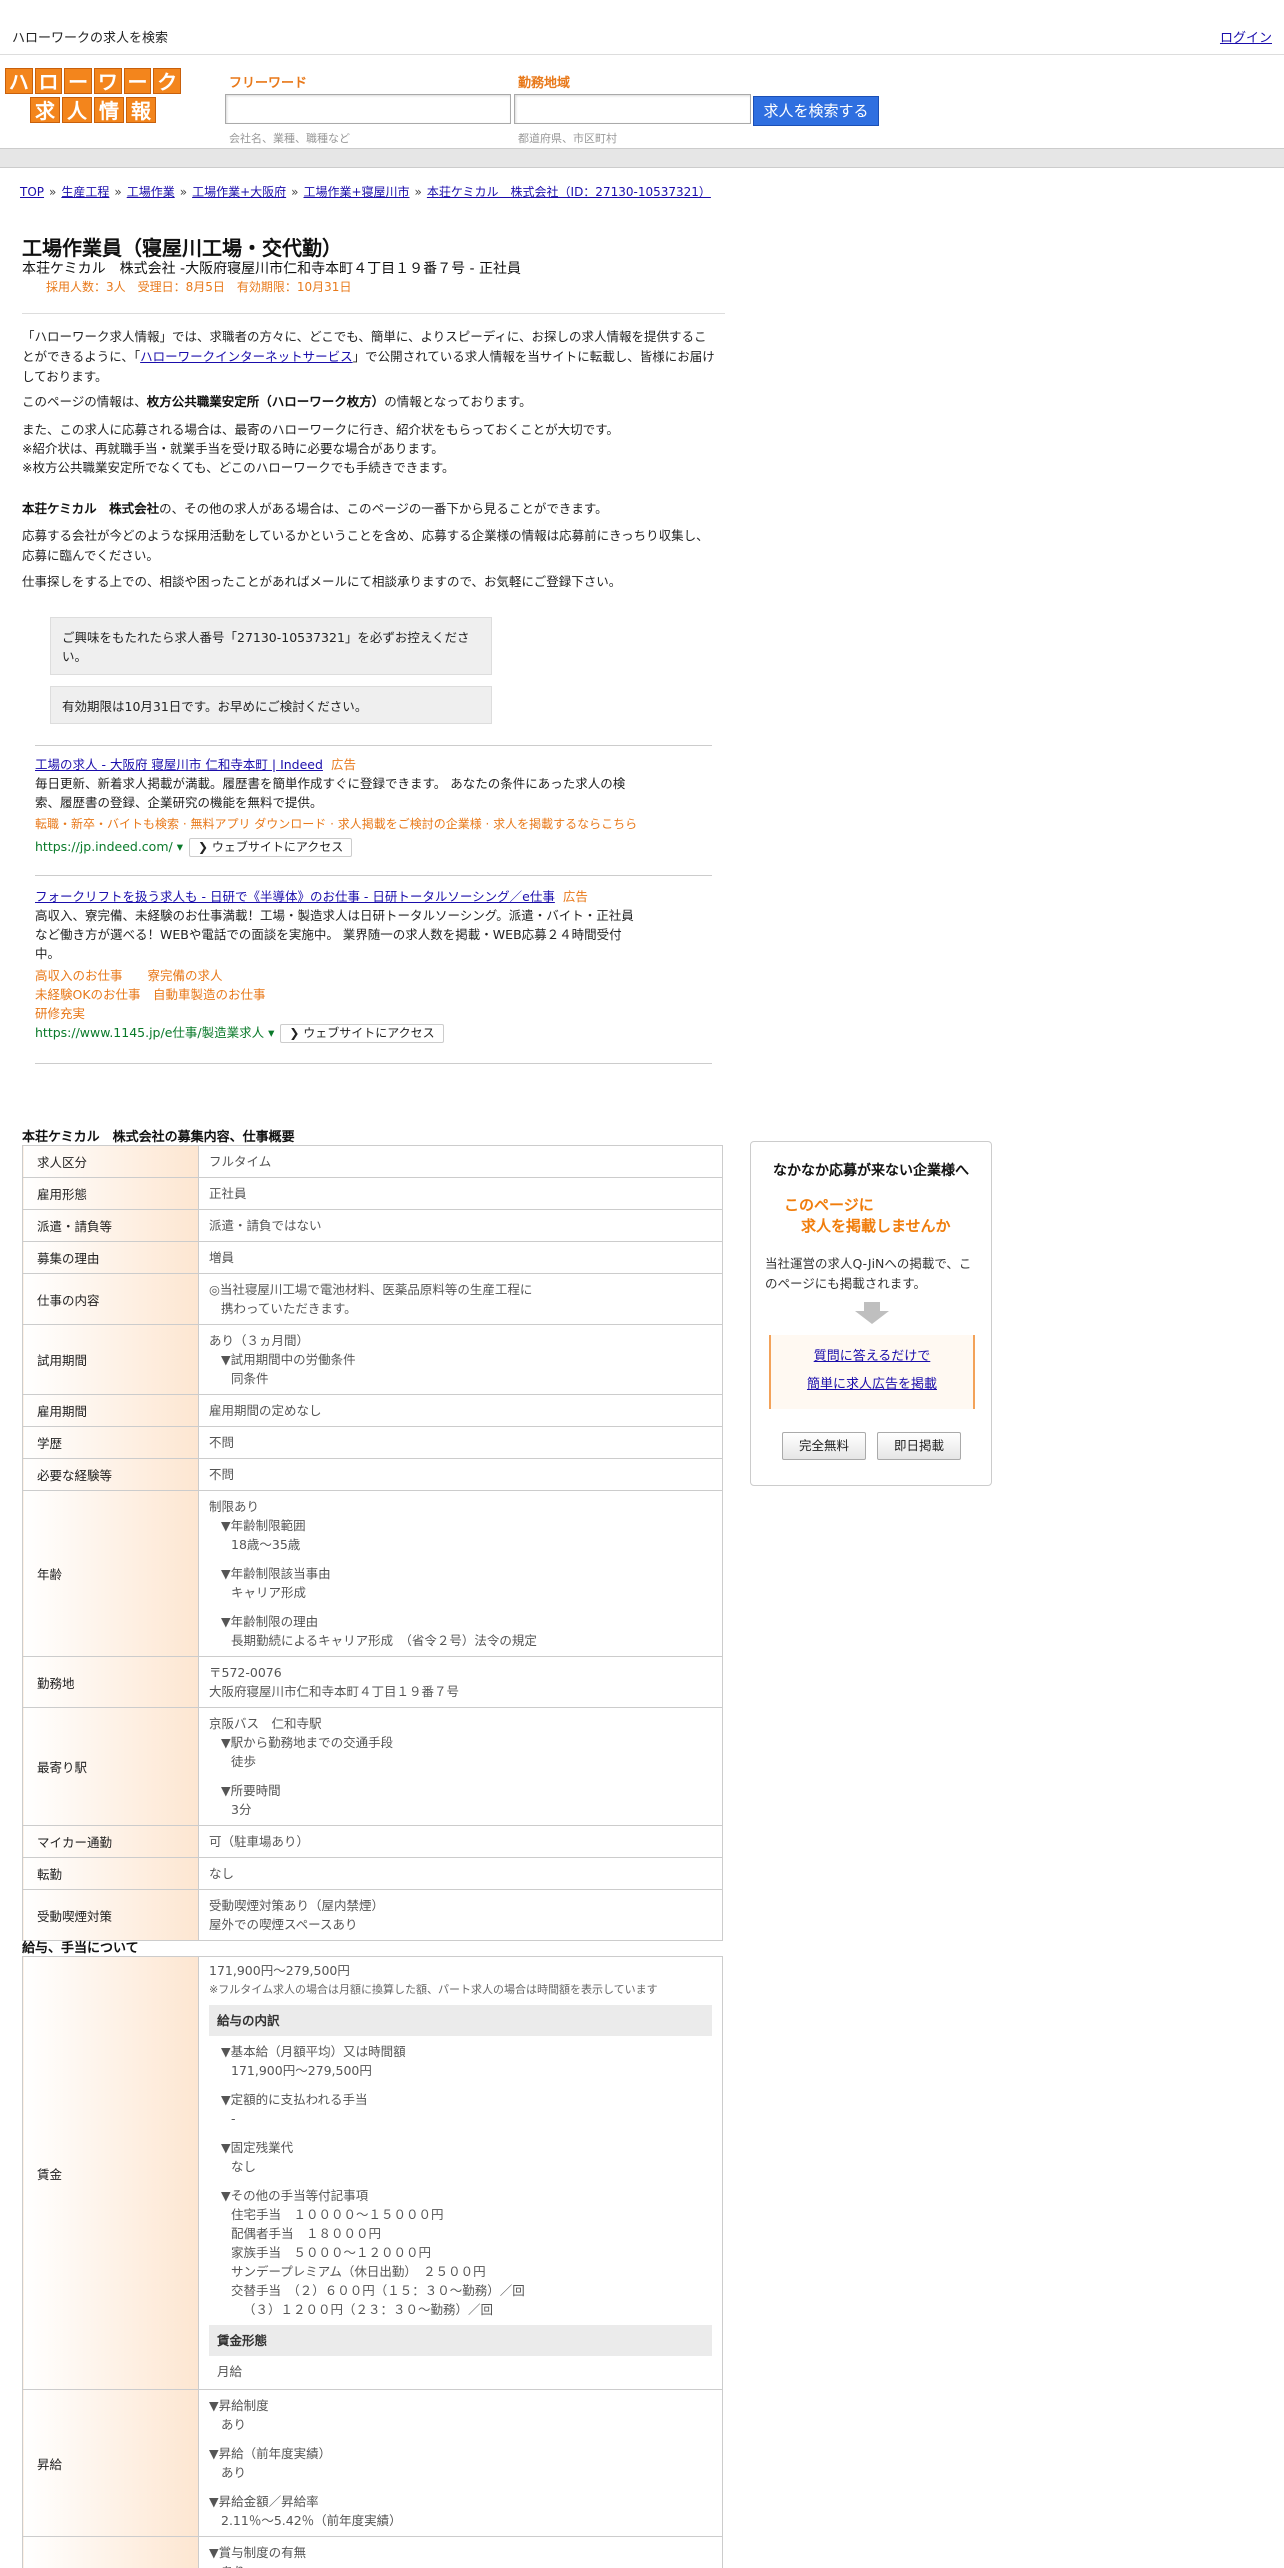 The image size is (1284, 2568). Describe the element at coordinates (919, 1446) in the screenshot. I see `same-day-button: 即日掲載` at that location.